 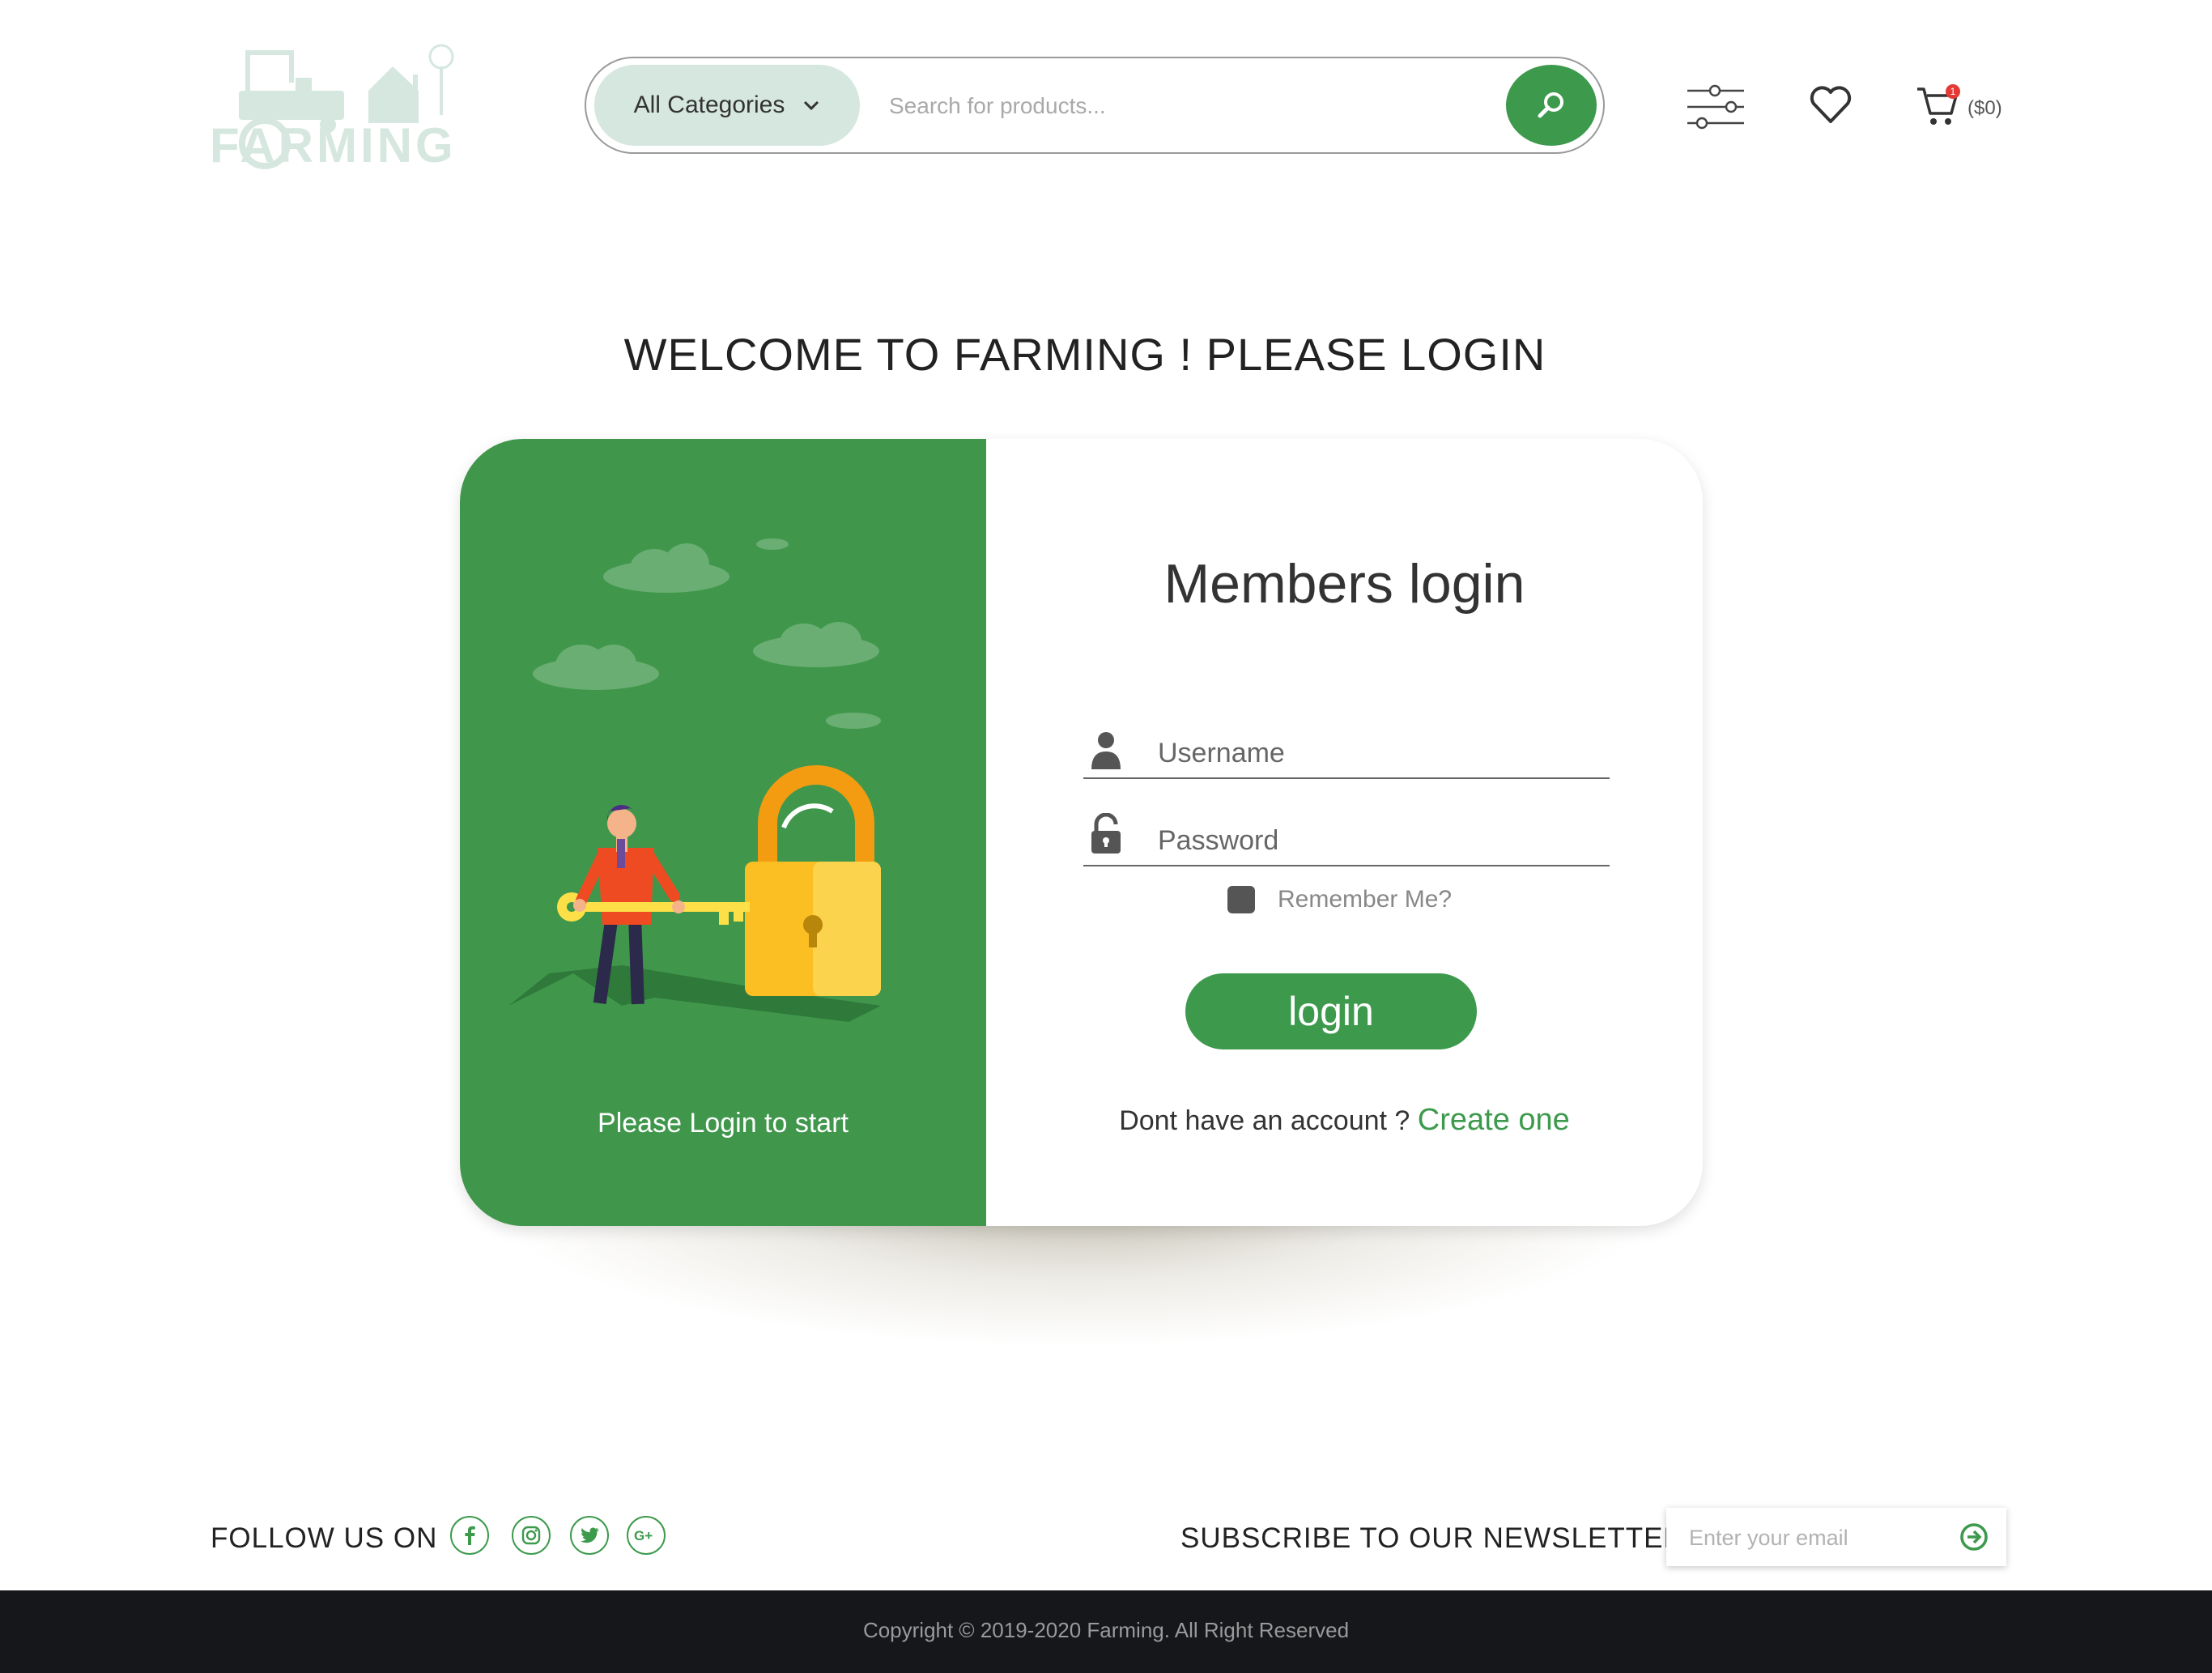 I want to click on password-field, so click(x=1347, y=837).